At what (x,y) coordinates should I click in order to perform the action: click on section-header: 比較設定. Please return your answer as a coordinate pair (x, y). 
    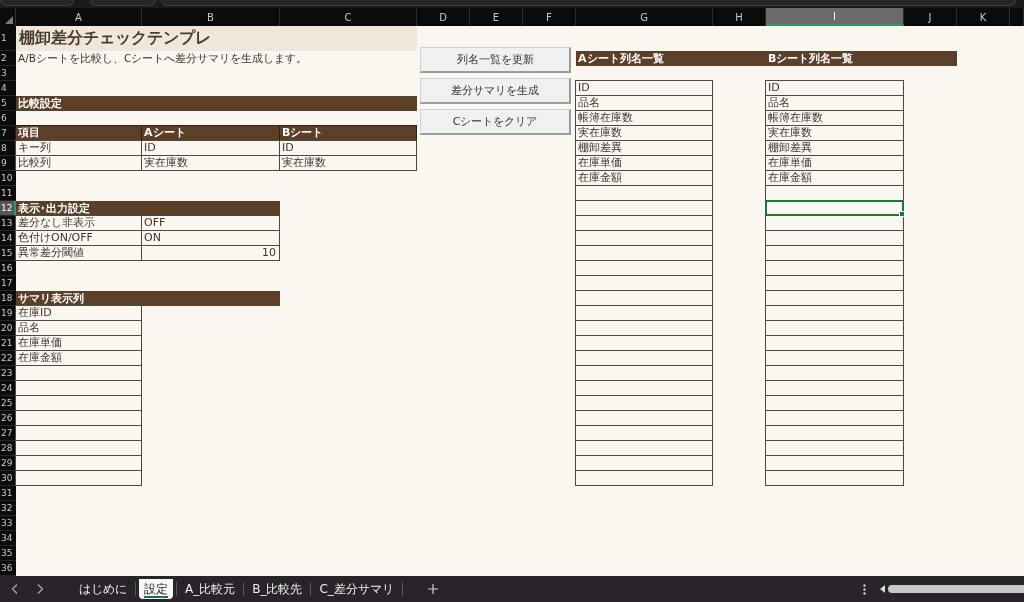
    Looking at the image, I should click on (216, 103).